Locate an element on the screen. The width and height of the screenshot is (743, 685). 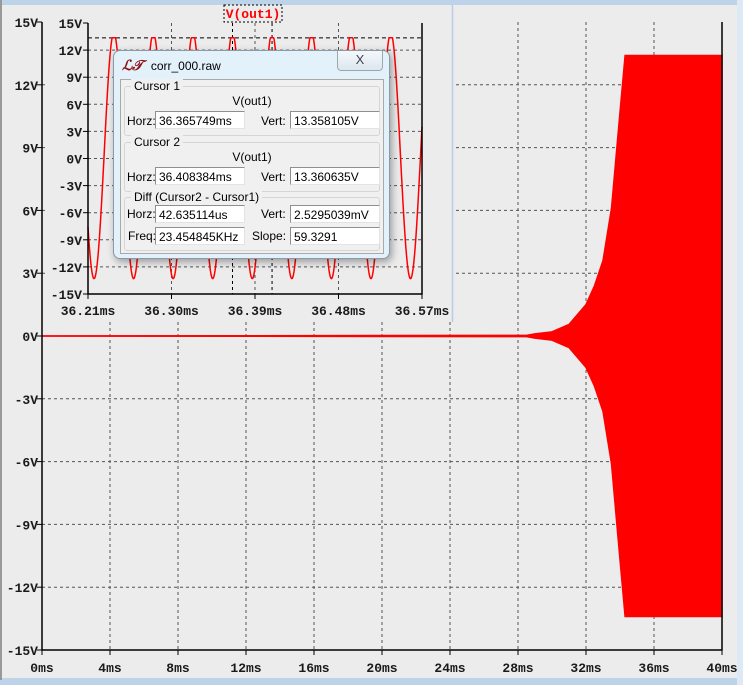
cursor1-legend: Cursor 1 is located at coordinates (157, 86).